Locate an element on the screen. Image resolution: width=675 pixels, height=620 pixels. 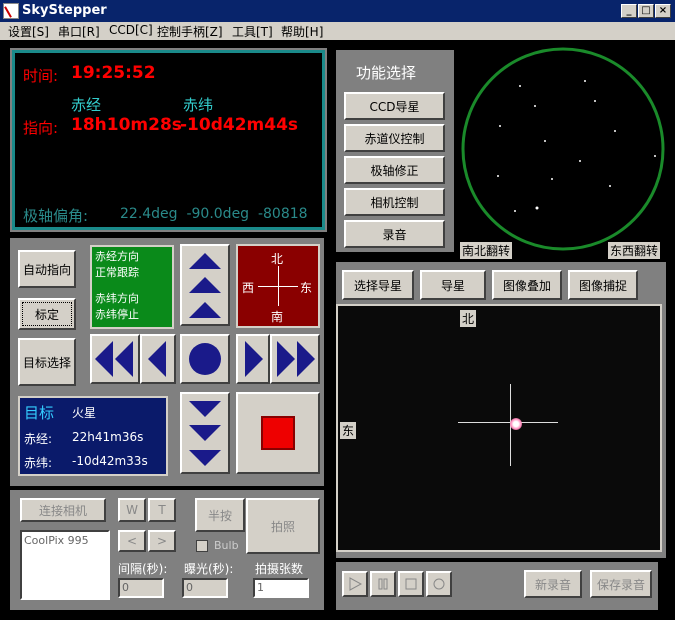
maximize-button: □ is located at coordinates (646, 11).